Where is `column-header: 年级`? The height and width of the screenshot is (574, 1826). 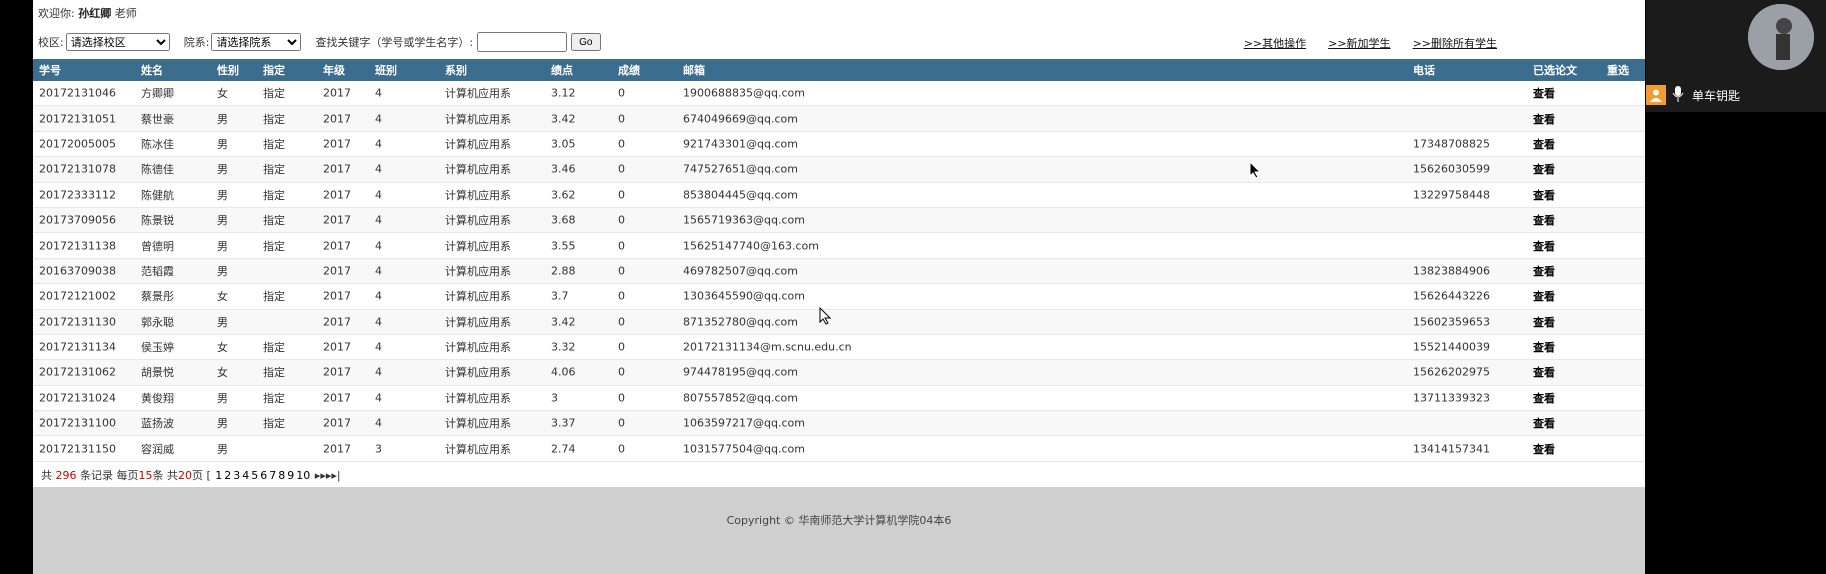
column-header: 年级 is located at coordinates (334, 70).